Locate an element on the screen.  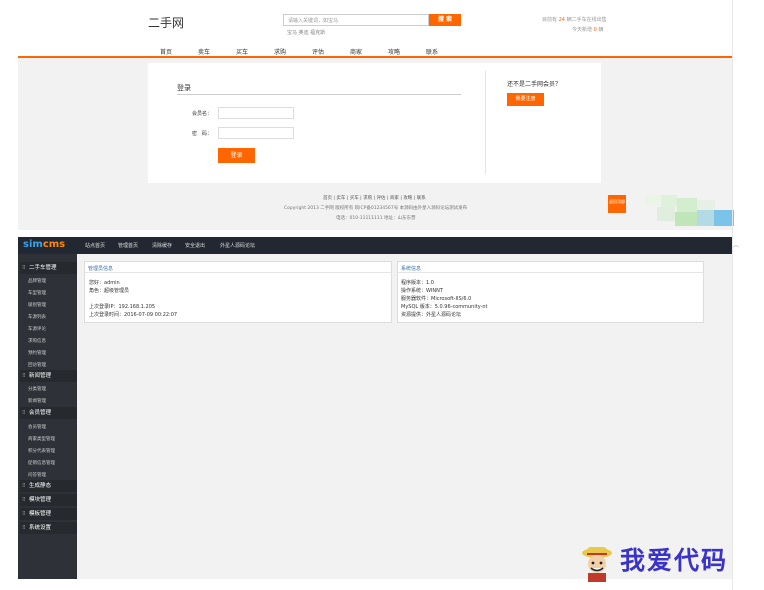
sidebar-item: 新闻管理 is located at coordinates (37, 401).